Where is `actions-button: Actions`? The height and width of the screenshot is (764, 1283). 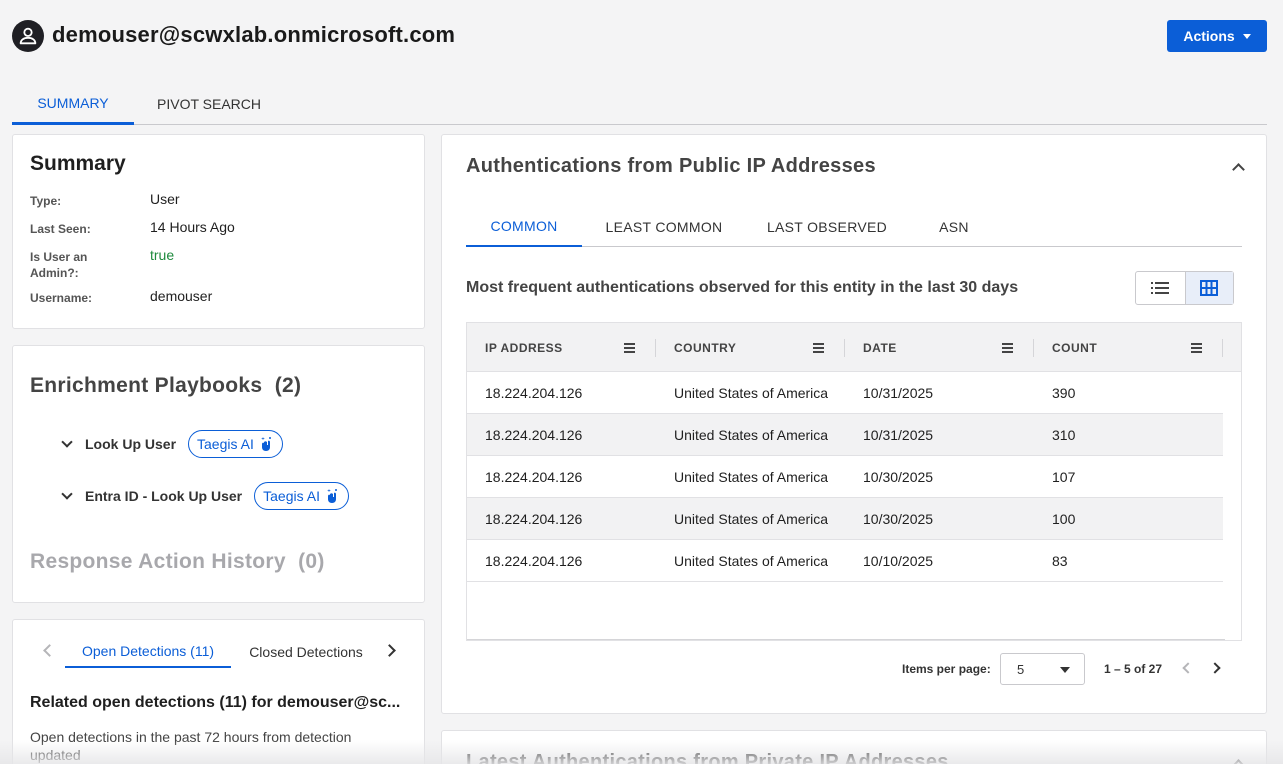
actions-button: Actions is located at coordinates (1217, 36).